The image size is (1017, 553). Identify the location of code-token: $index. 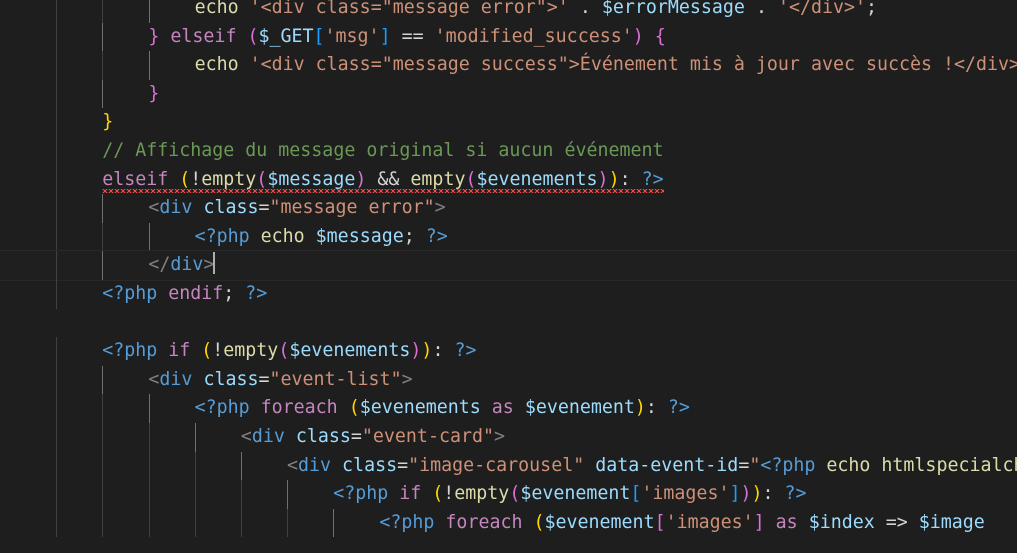
(841, 522).